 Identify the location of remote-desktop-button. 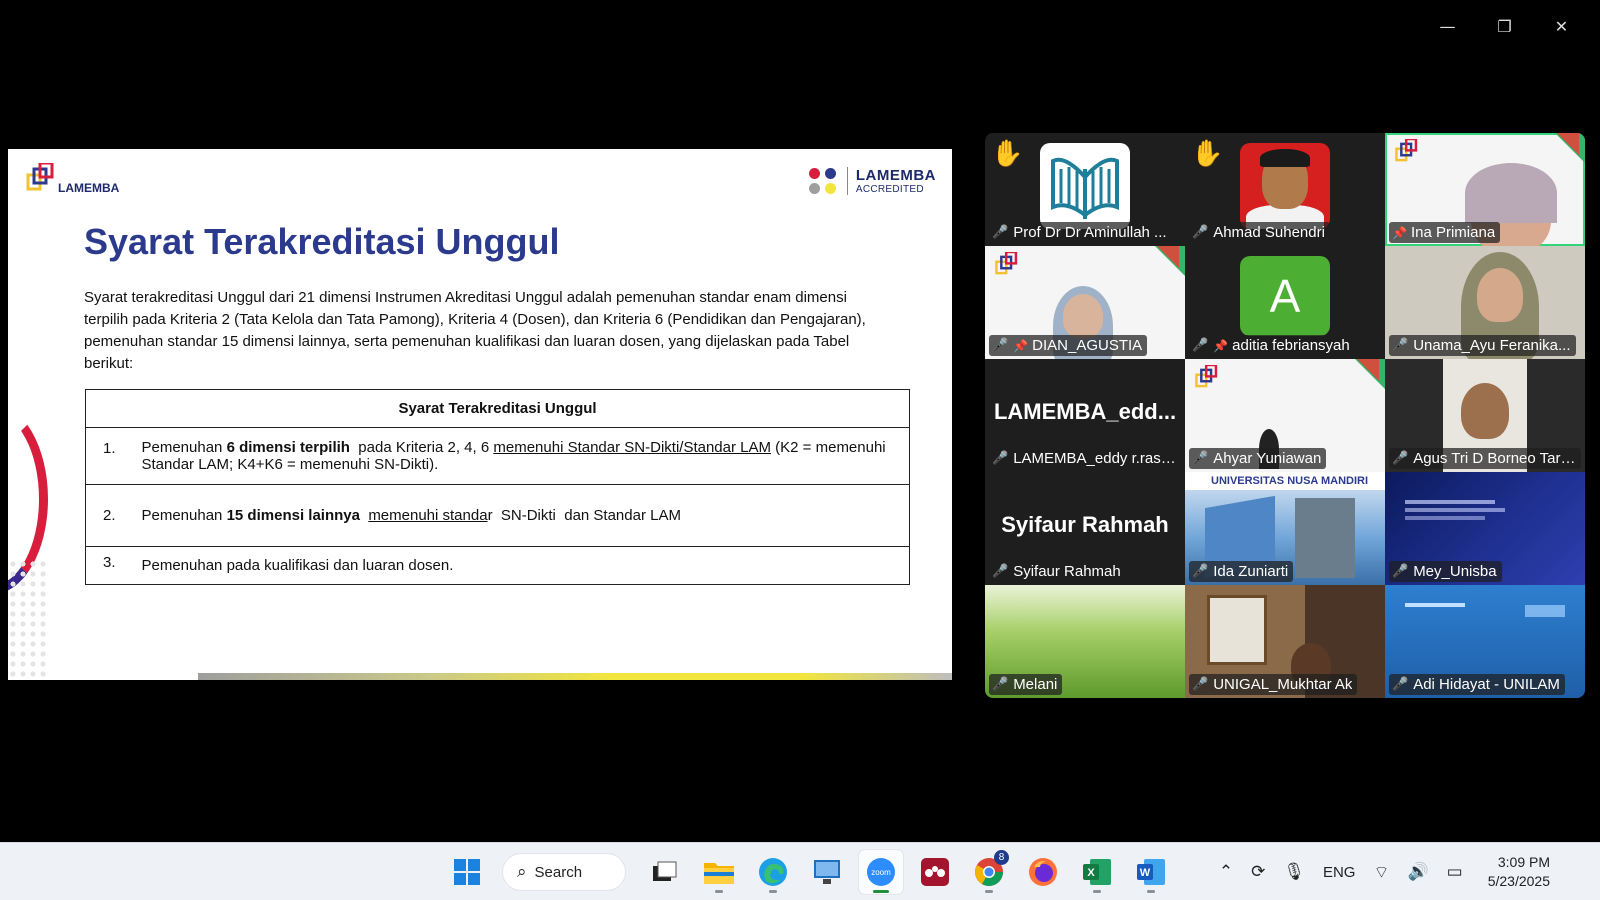
(827, 872).